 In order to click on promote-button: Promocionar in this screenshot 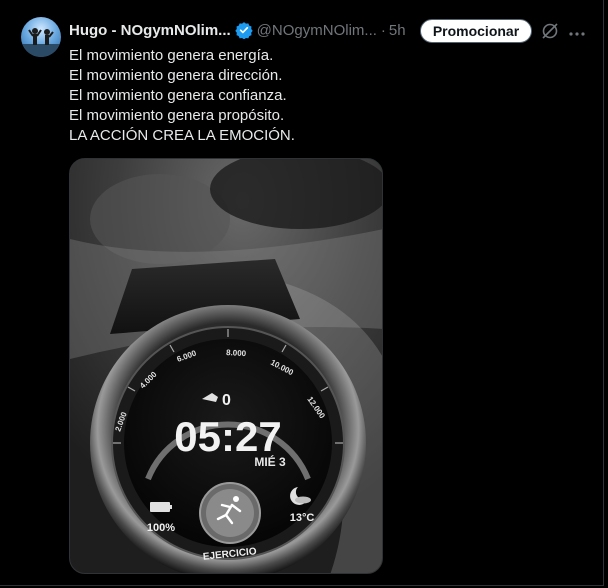, I will do `click(476, 31)`.